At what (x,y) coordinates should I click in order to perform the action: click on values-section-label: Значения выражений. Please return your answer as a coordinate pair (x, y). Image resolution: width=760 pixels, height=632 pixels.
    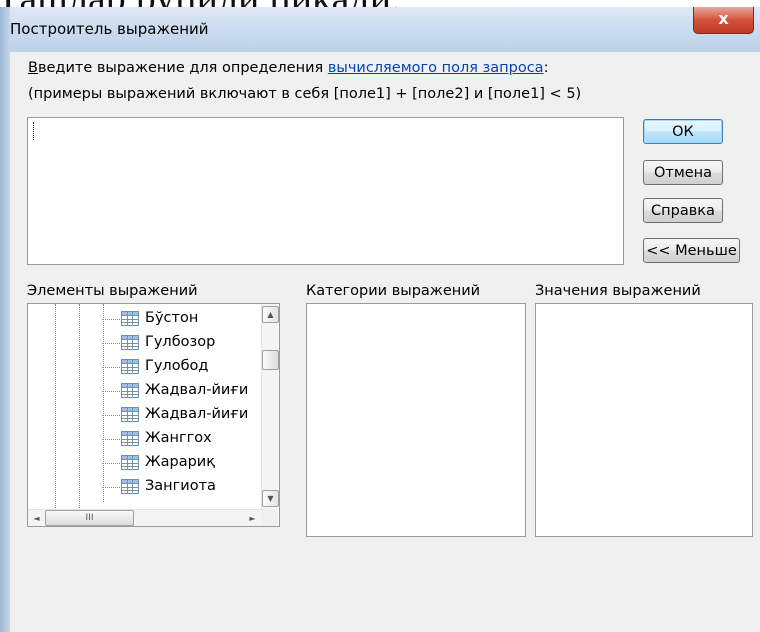
    Looking at the image, I should click on (618, 291).